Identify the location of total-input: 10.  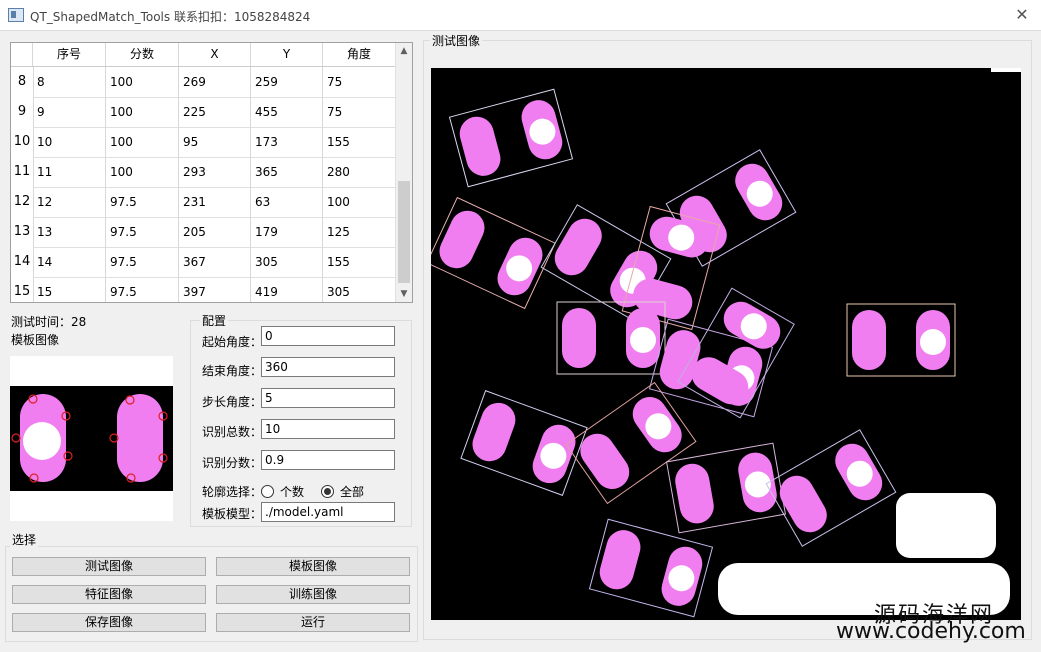
(328, 429).